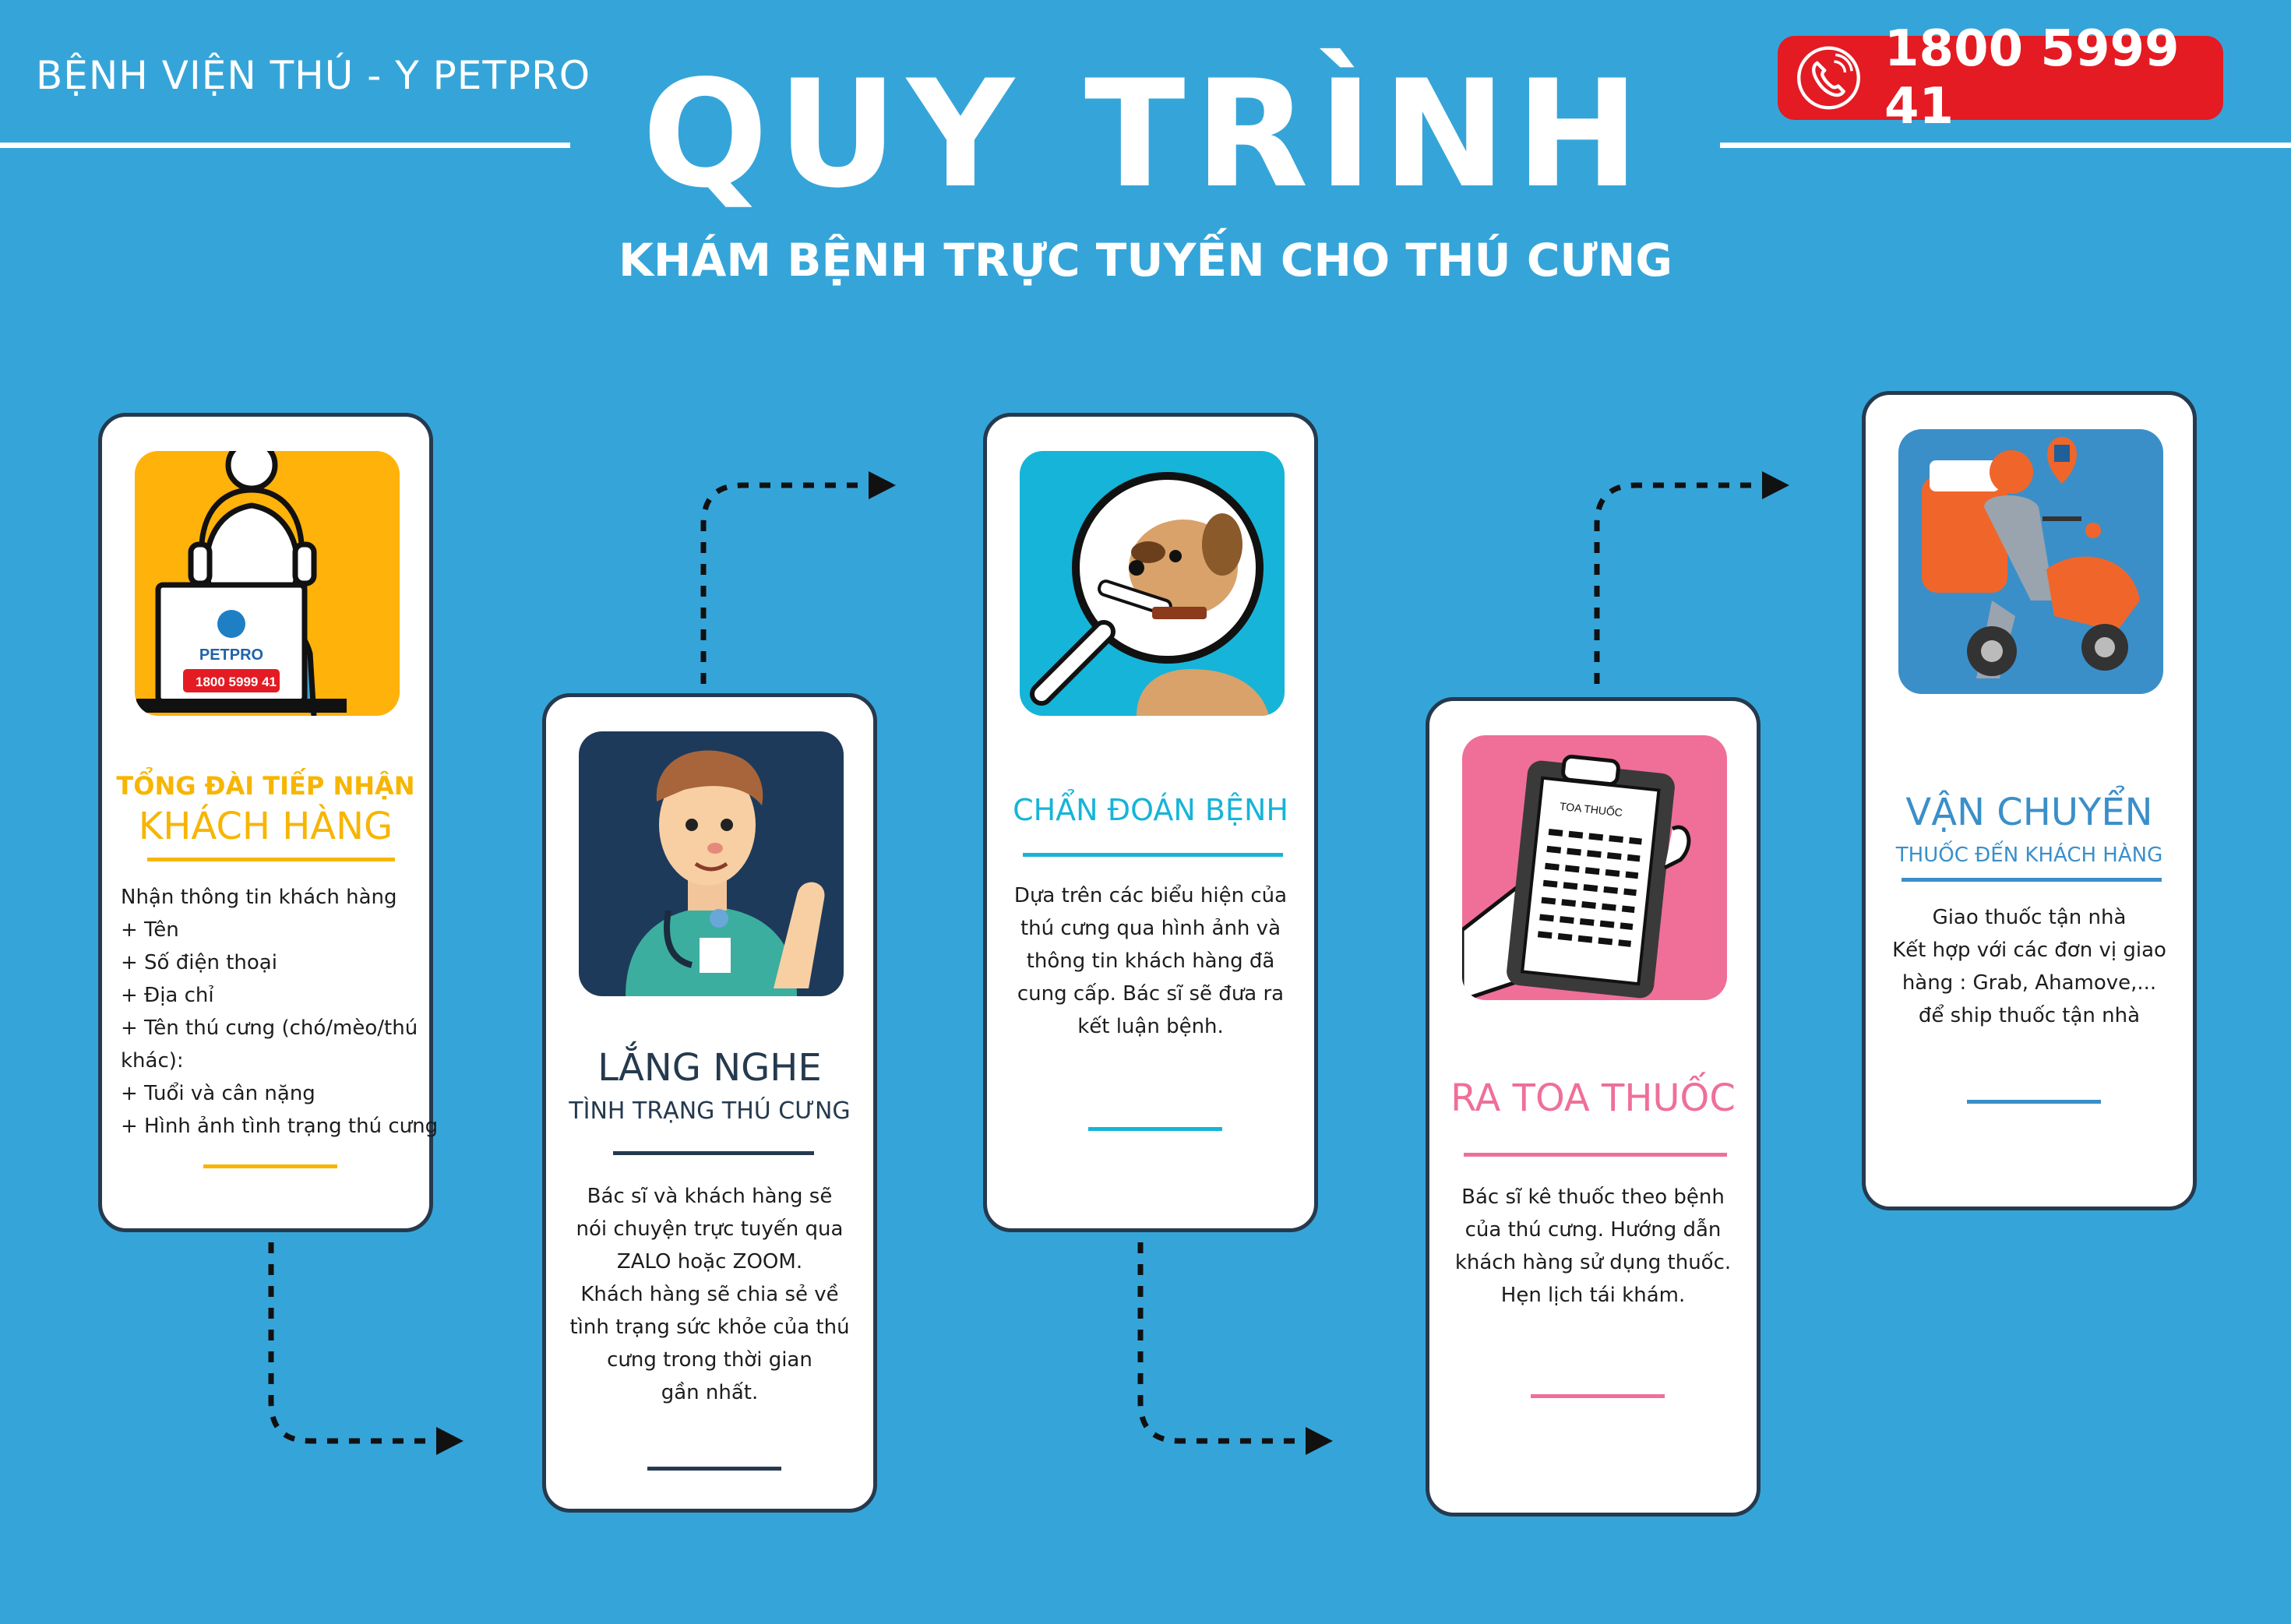 The height and width of the screenshot is (1624, 2291). I want to click on step-5-bottom-line, so click(2034, 1102).